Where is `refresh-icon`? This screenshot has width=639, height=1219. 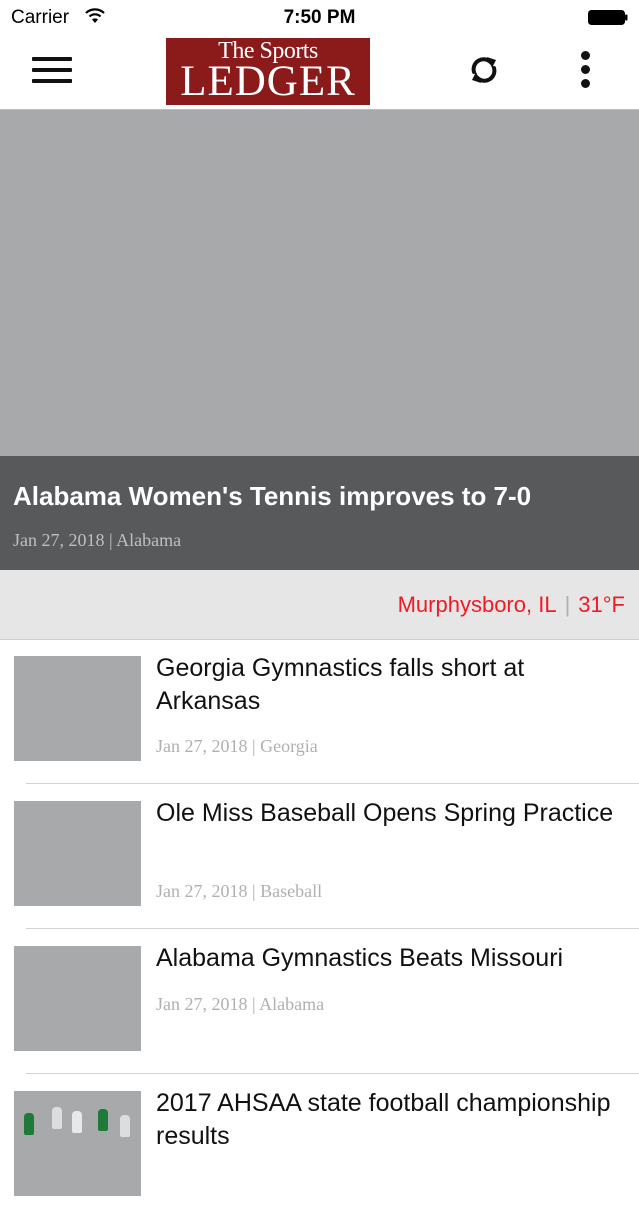 refresh-icon is located at coordinates (484, 70).